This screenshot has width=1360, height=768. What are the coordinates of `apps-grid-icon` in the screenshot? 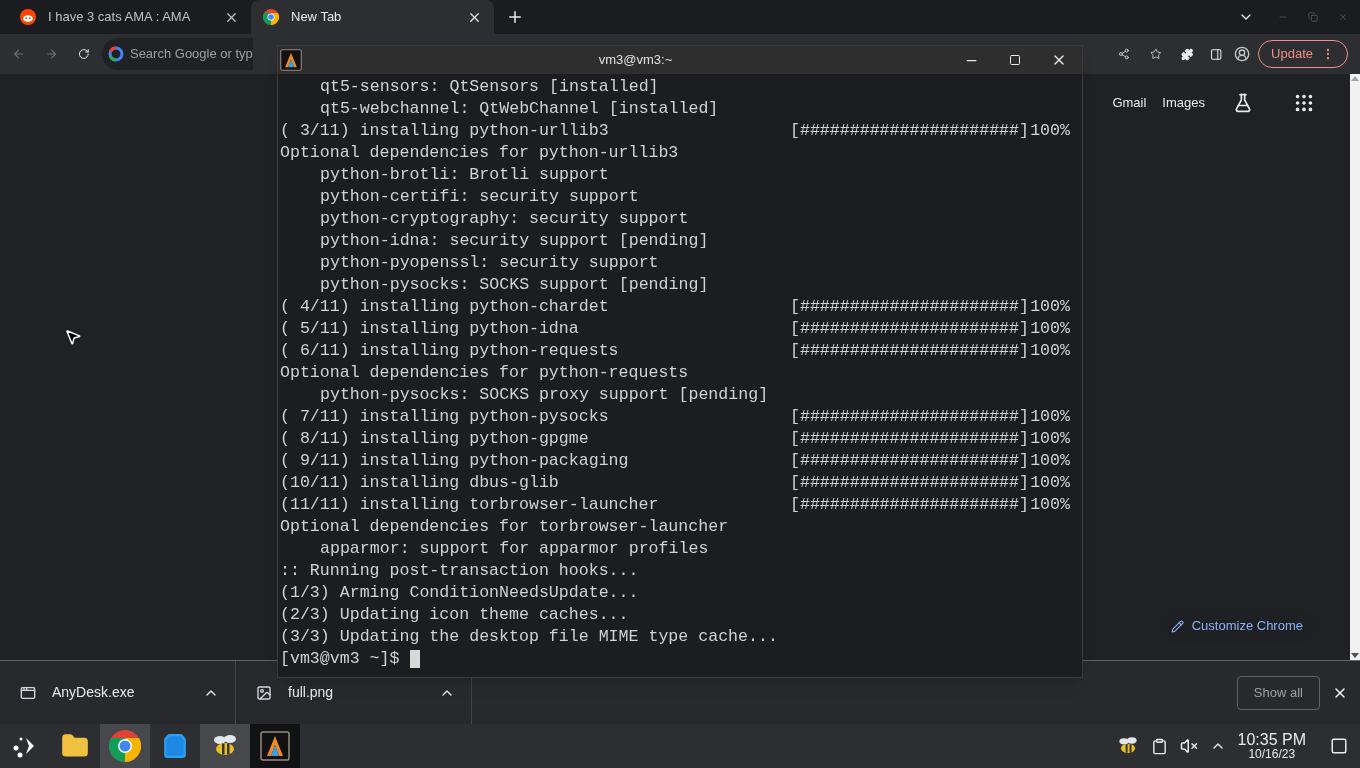 It's located at (1304, 103).